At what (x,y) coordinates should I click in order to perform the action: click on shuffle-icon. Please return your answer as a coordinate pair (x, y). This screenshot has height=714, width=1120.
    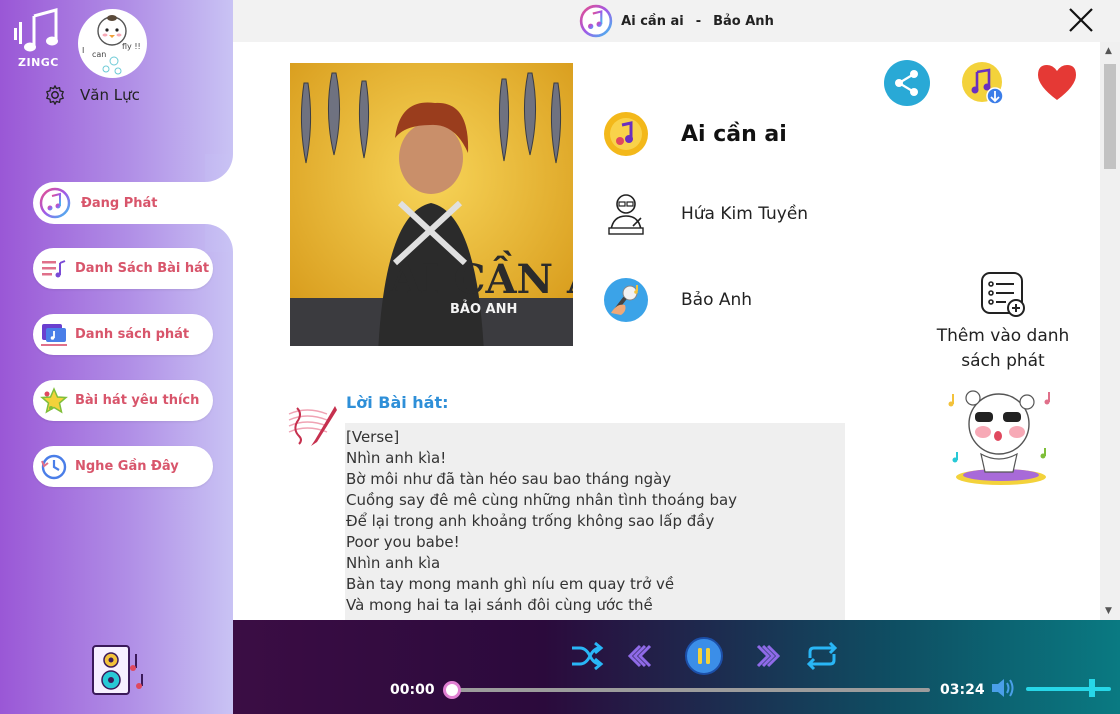
    Looking at the image, I should click on (586, 656).